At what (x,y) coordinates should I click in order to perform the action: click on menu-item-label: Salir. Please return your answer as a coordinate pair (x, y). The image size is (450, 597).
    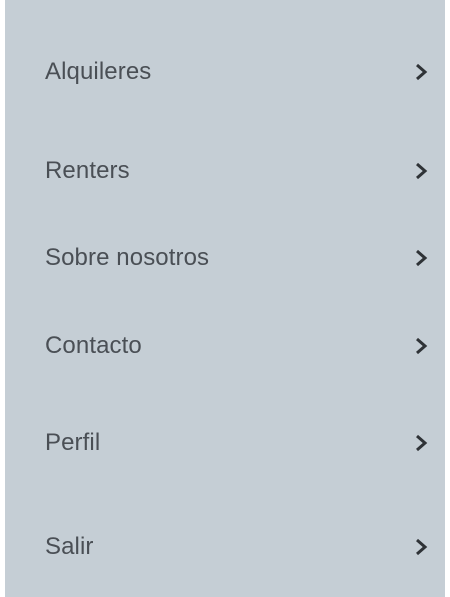
    Looking at the image, I should click on (69, 546).